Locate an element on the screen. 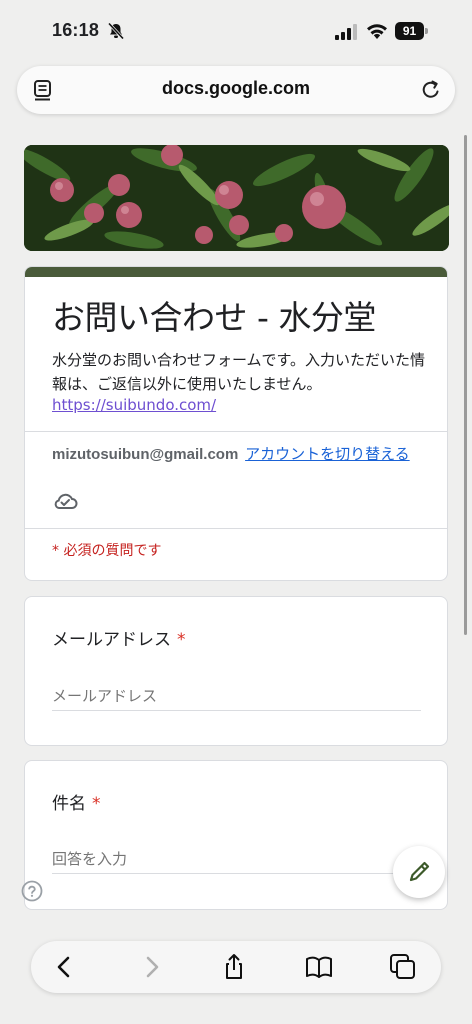  battery-level: 91 is located at coordinates (409, 31).